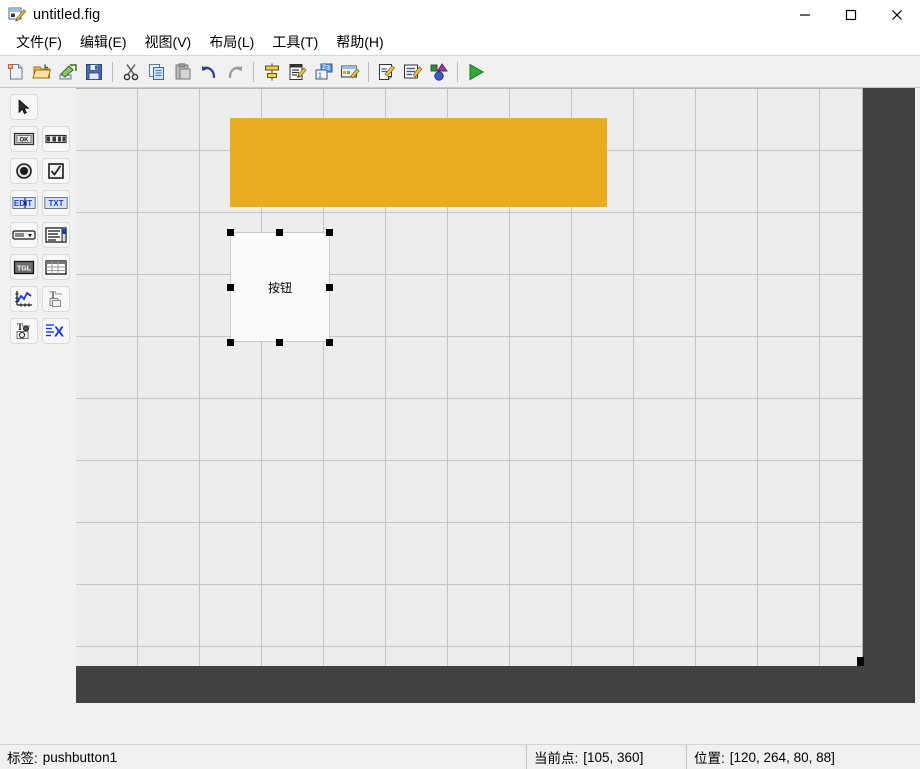 The width and height of the screenshot is (920, 769). What do you see at coordinates (24, 331) in the screenshot?
I see `button-group-tool: T` at bounding box center [24, 331].